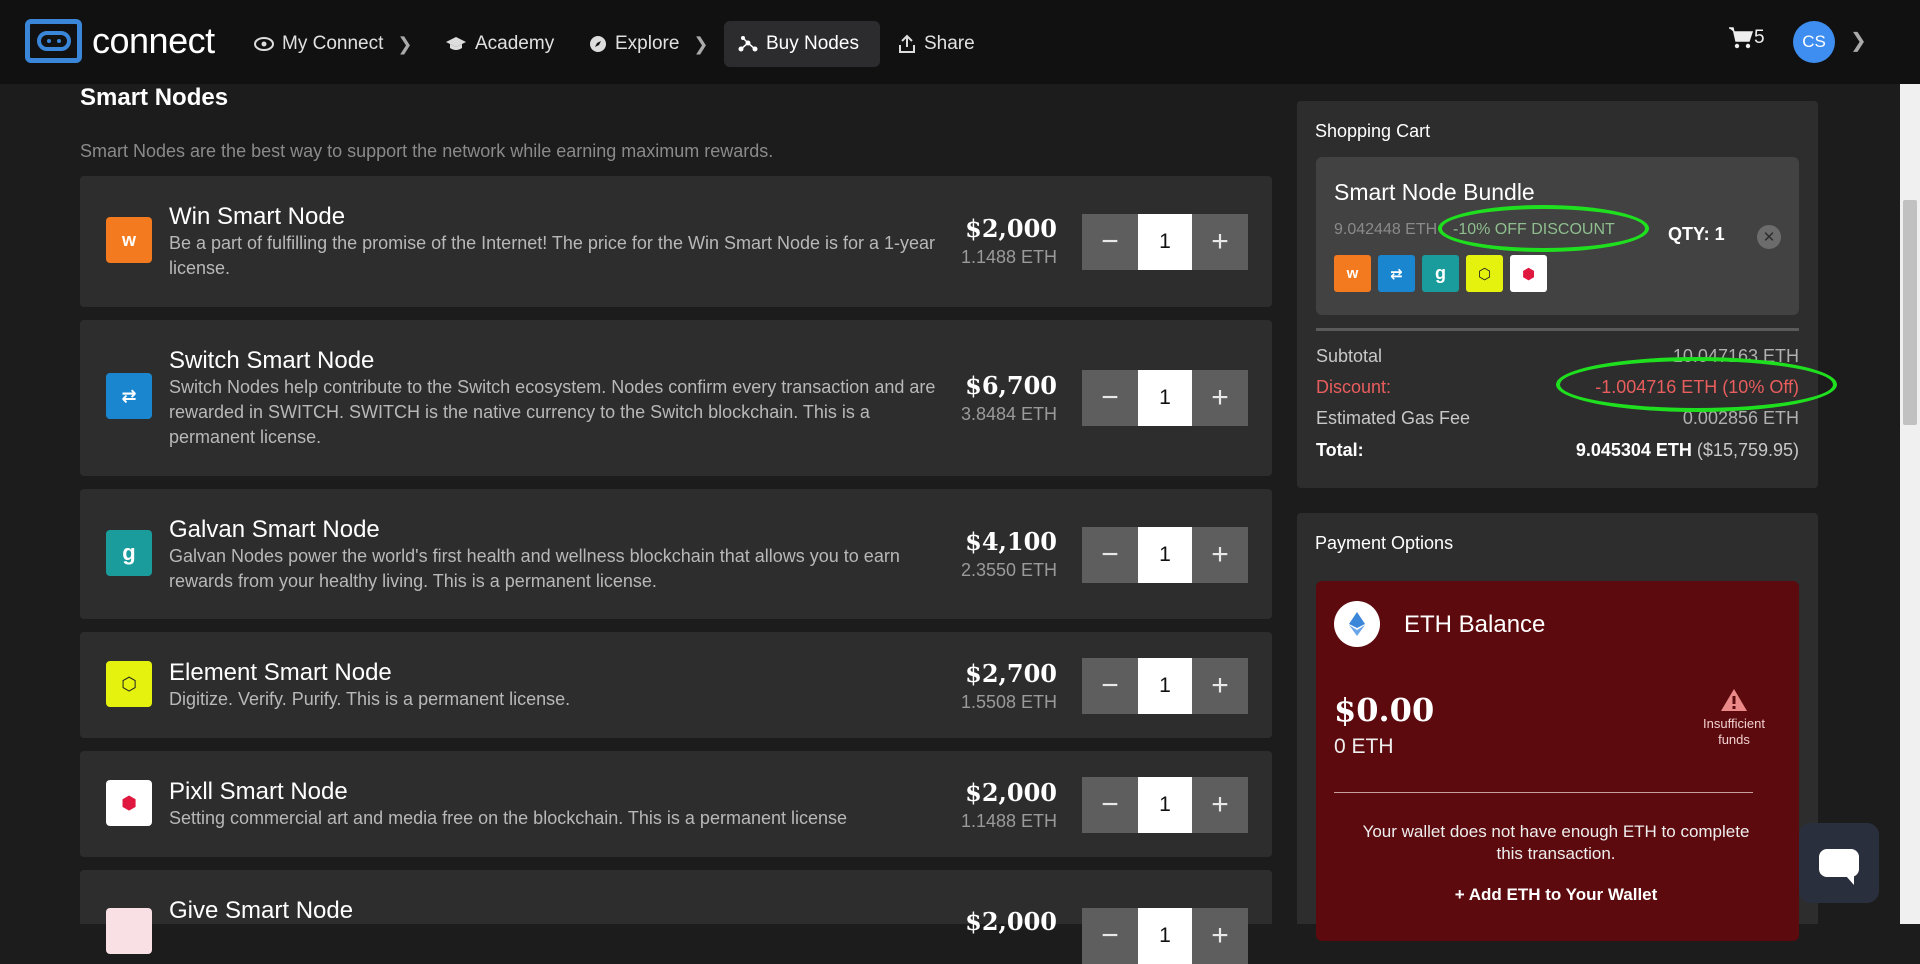  I want to click on graduation-cap-icon, so click(456, 43).